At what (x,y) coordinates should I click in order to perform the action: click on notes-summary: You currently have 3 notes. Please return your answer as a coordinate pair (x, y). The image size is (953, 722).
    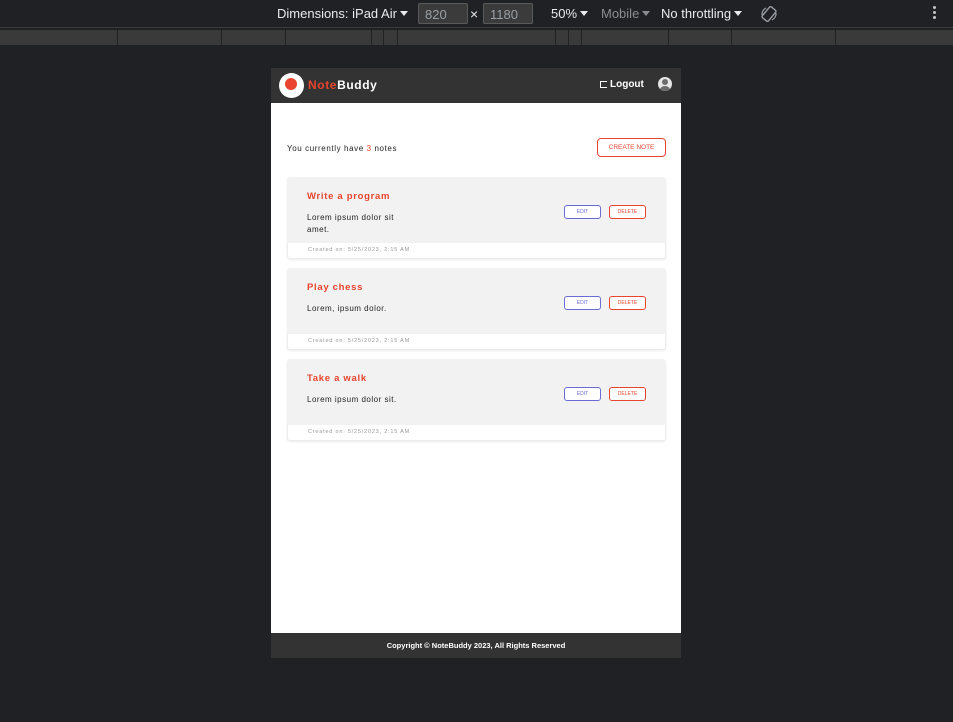
    Looking at the image, I should click on (342, 148).